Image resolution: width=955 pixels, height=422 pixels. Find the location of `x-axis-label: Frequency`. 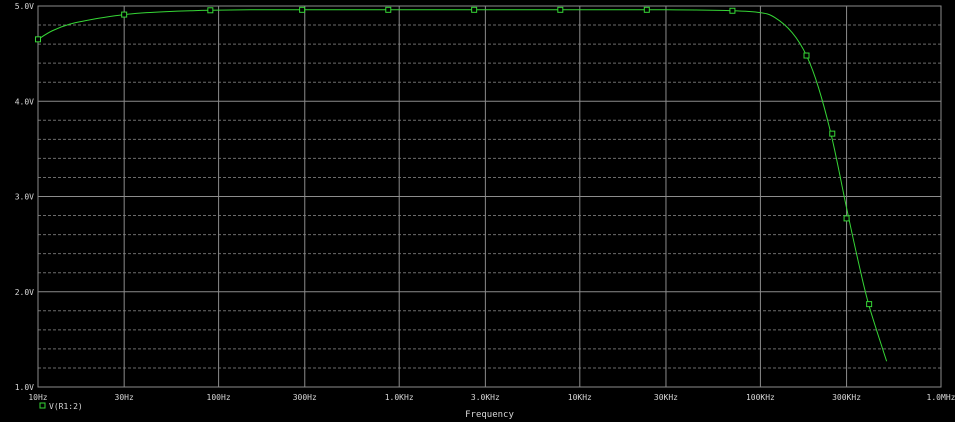

x-axis-label: Frequency is located at coordinates (489, 415).